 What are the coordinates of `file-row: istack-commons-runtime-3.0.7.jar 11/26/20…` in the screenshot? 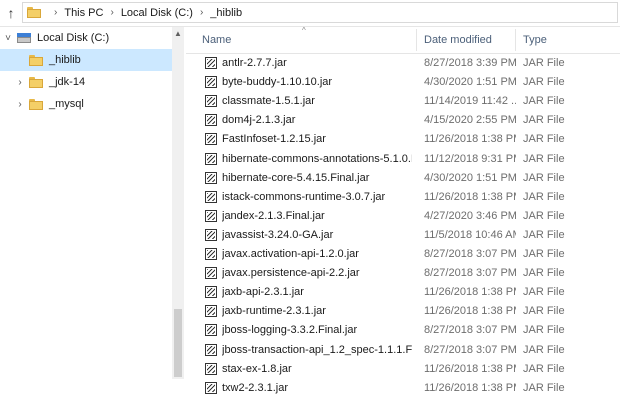 It's located at (403, 197).